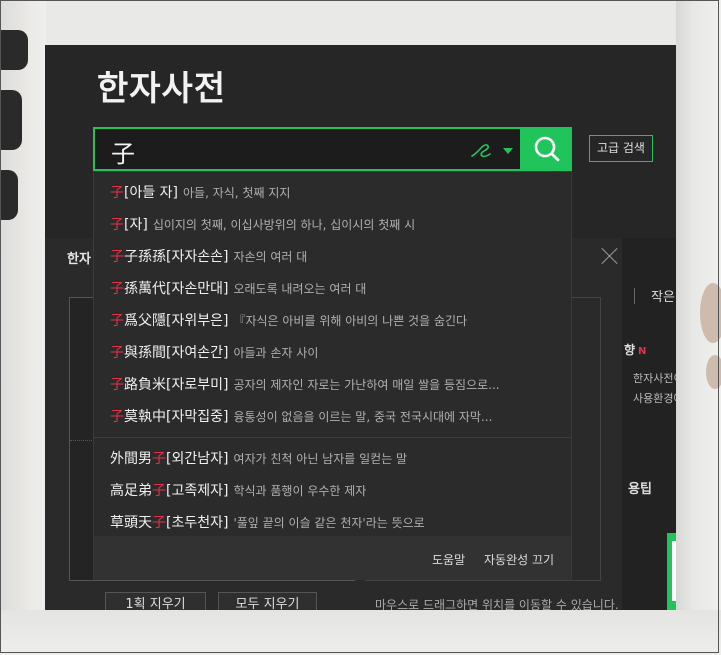 Image resolution: width=721 pixels, height=655 pixels. I want to click on suggestion-item: 子孫萬代[자손만대] 오래도록 내려오는 여러 대, so click(238, 289).